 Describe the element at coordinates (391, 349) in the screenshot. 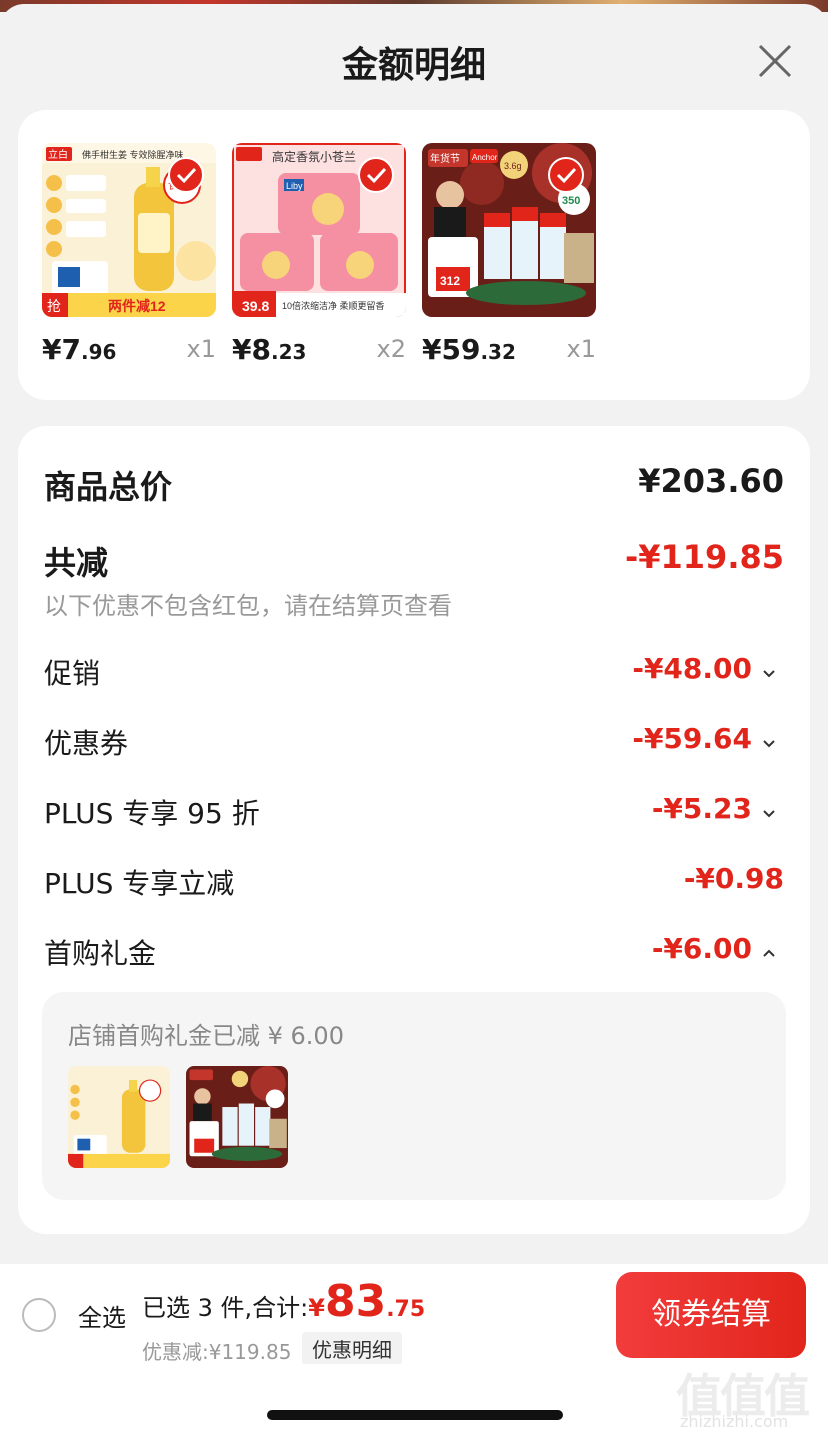

I see `product-qty-2: x2` at that location.